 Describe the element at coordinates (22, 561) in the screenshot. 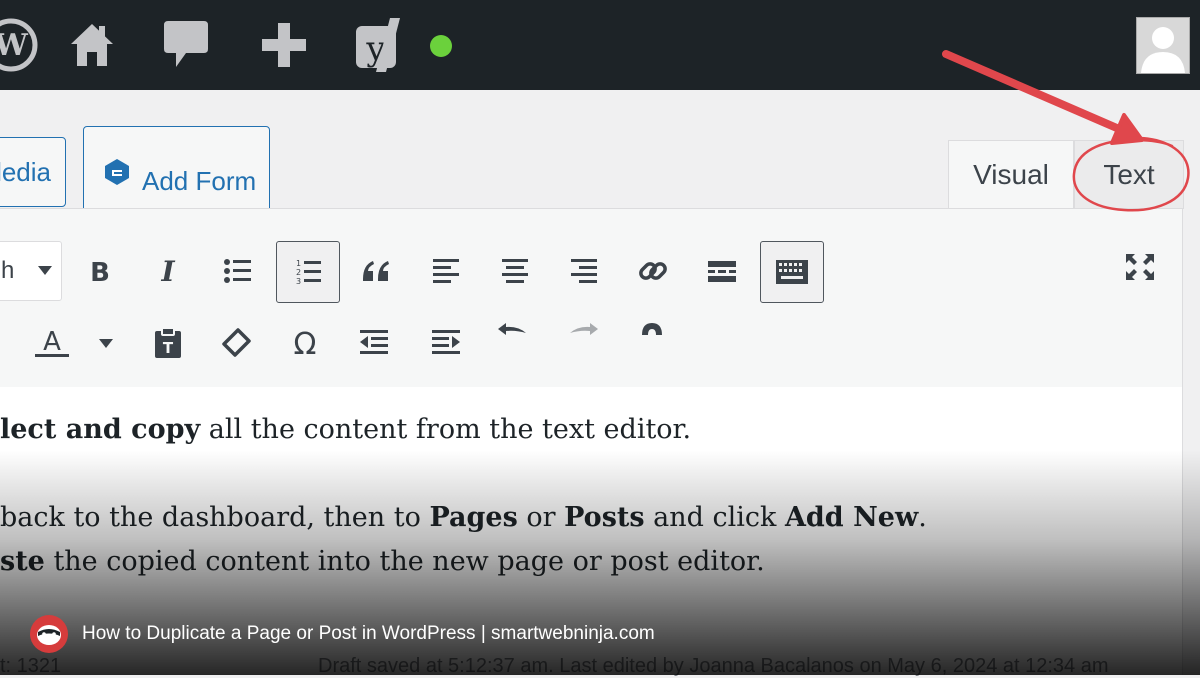

I see `content-line-3-bold: ste` at that location.